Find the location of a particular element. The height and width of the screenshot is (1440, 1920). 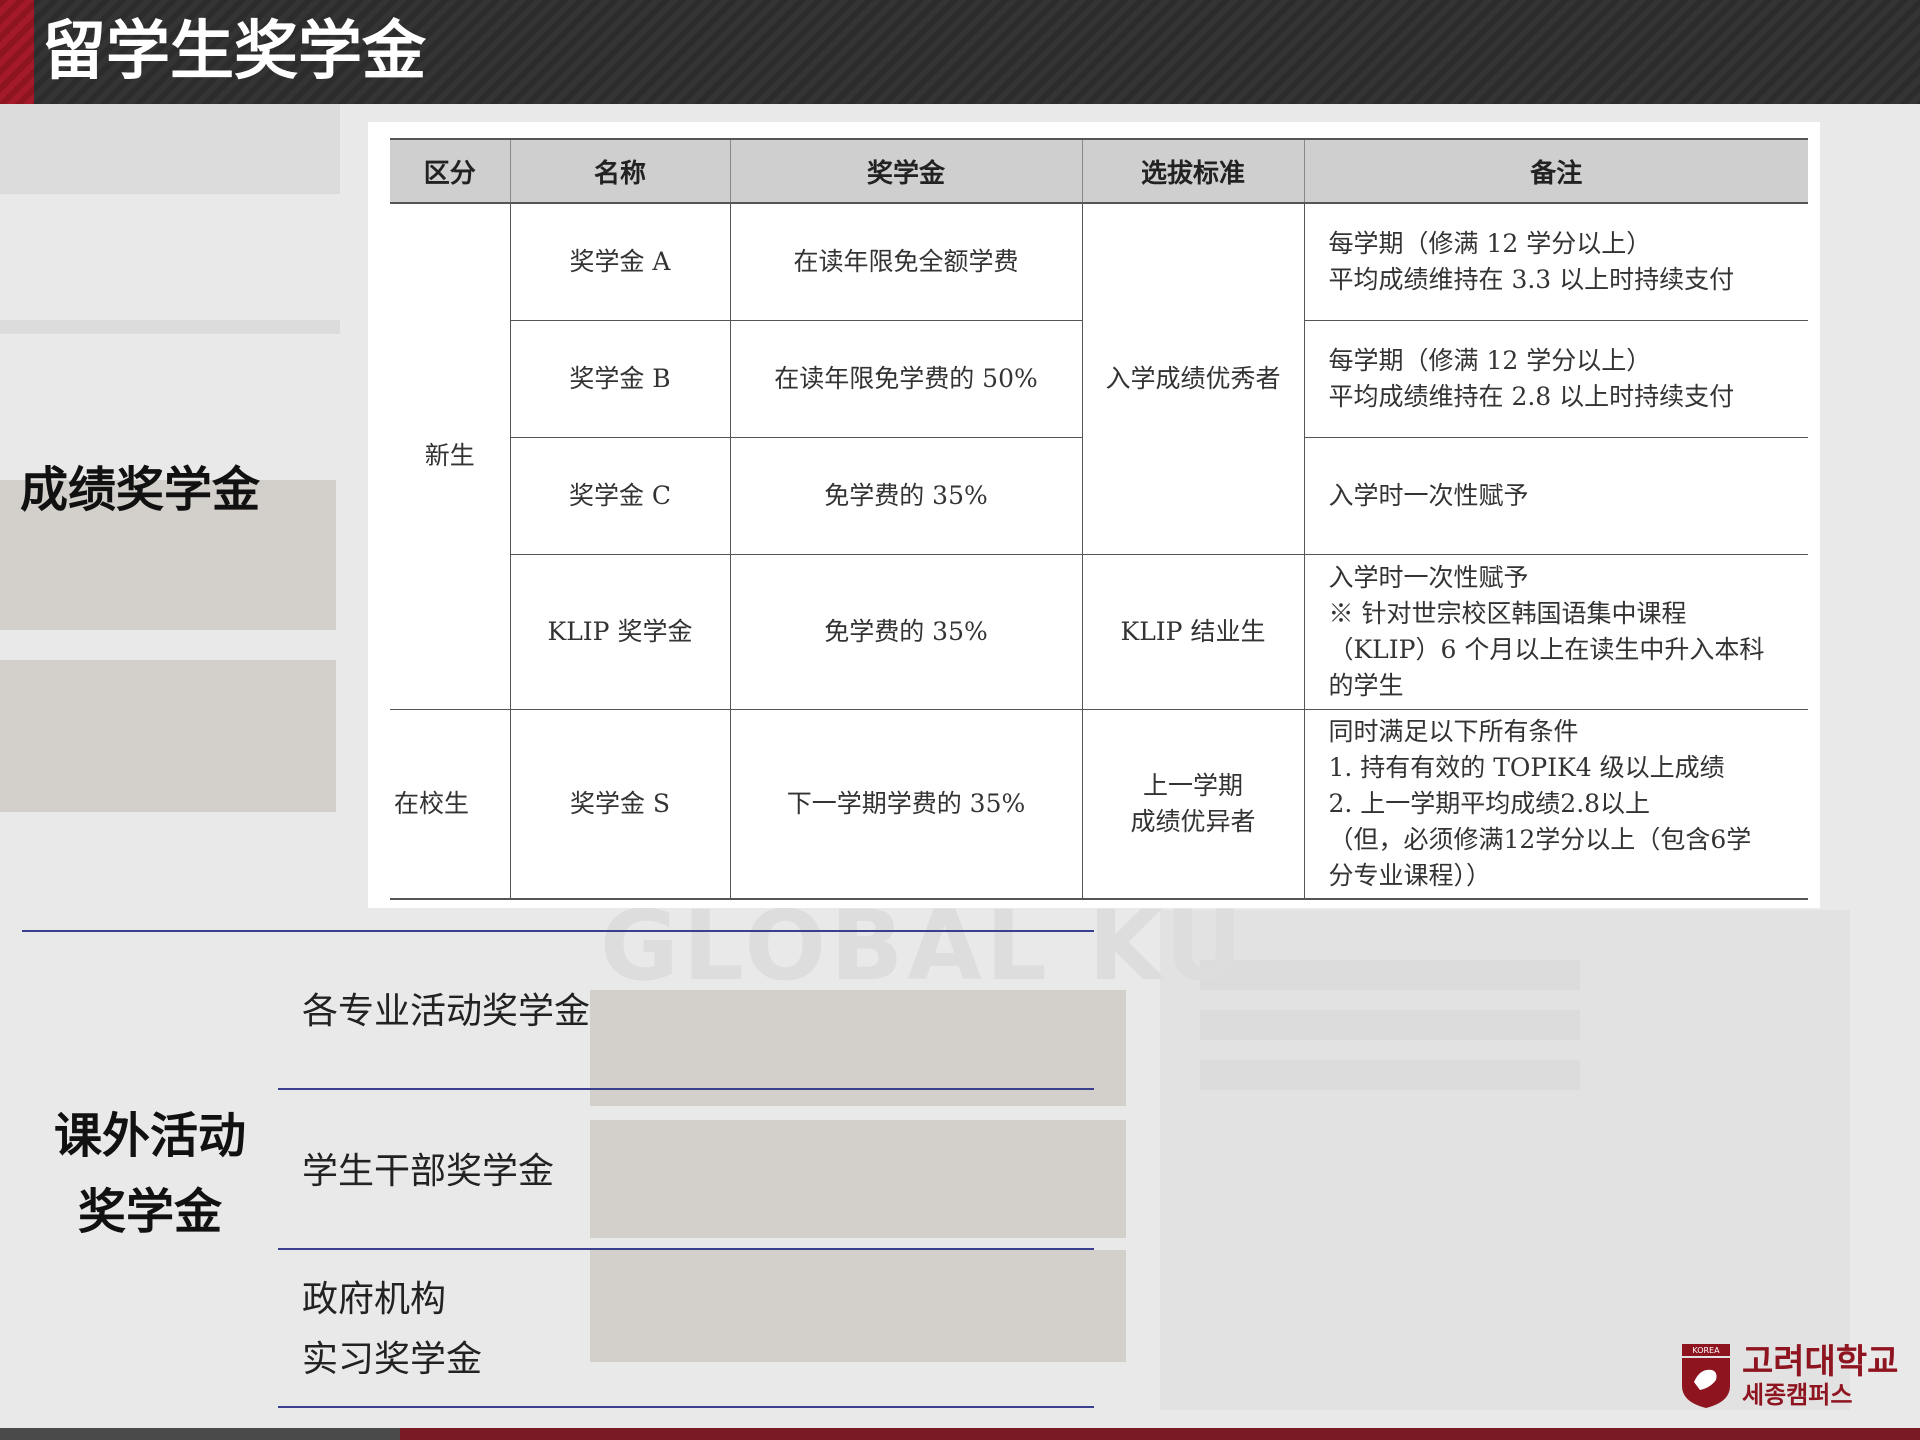

name-cell: KLIP 奖学金 is located at coordinates (620, 631).